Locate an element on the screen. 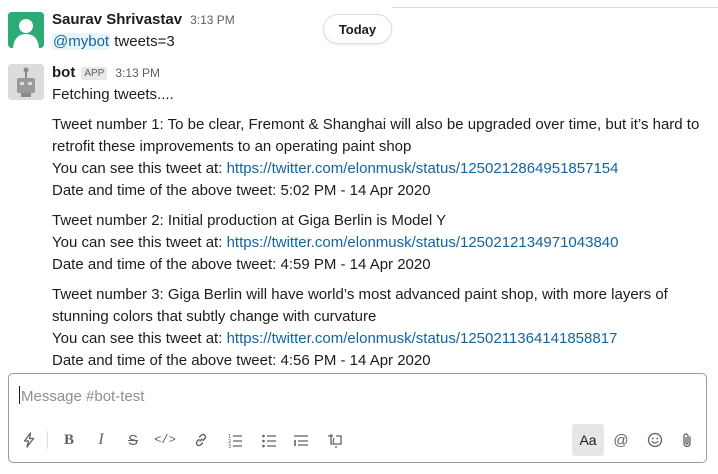 The height and width of the screenshot is (474, 718). mention-button: @ is located at coordinates (621, 440).